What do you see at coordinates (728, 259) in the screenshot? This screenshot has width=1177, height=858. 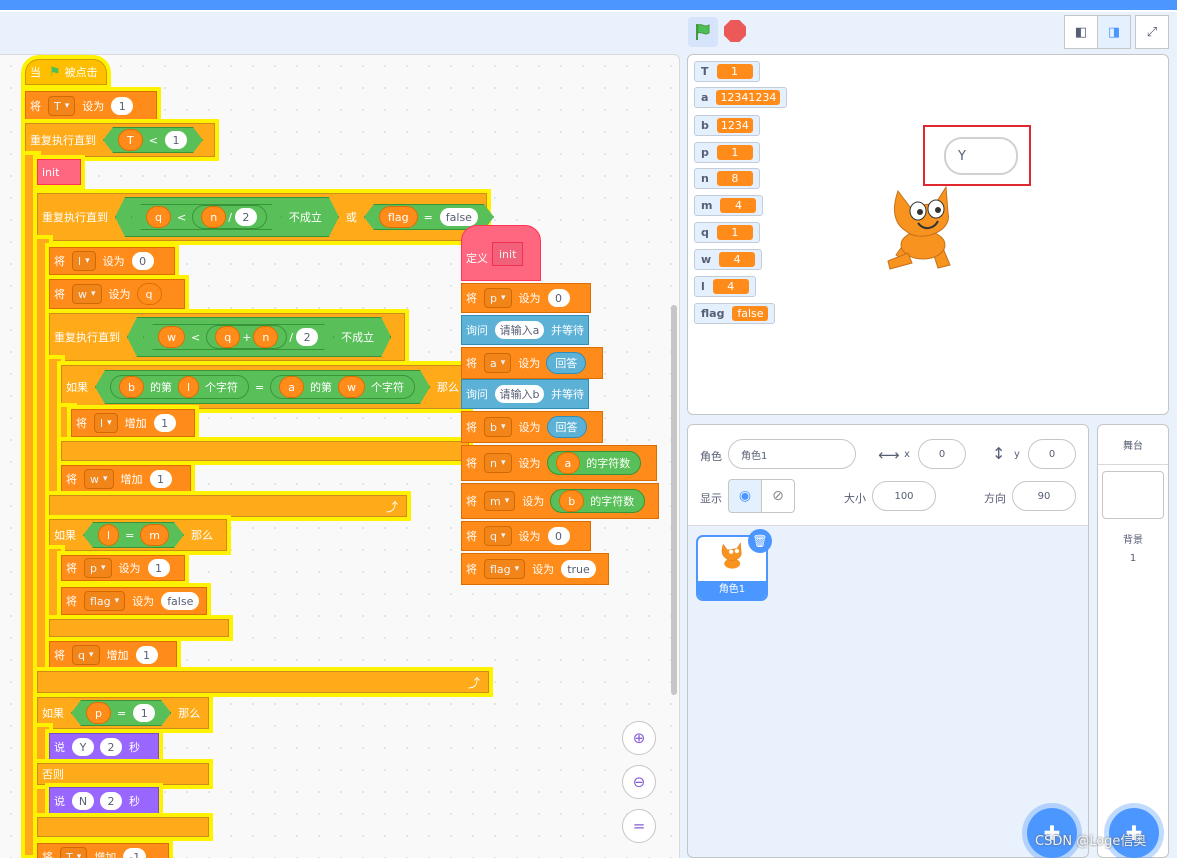 I see `variable-monitor: w4` at bounding box center [728, 259].